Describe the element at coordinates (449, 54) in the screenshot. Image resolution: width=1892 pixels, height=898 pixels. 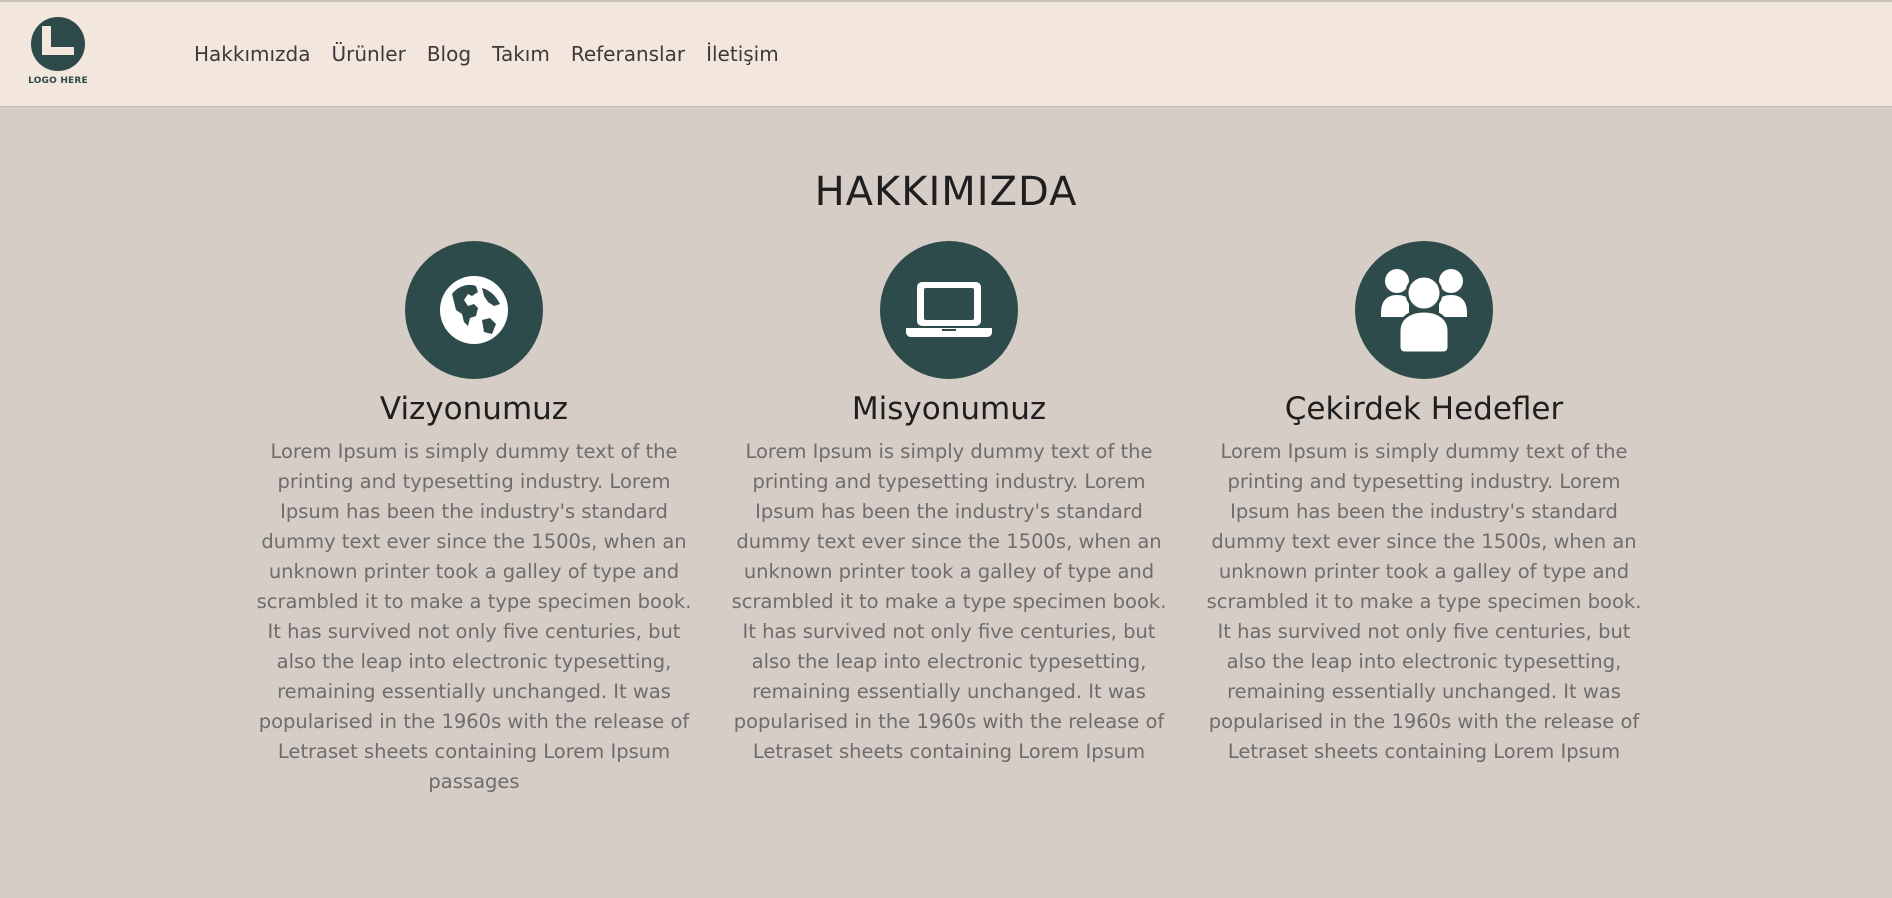
I see `nav-item-blog: Blog` at that location.